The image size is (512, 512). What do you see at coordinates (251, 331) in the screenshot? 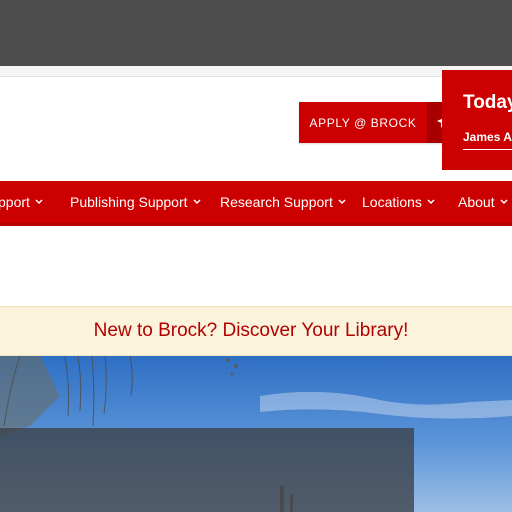
I see `announcement-link: New to Brock? Discover Your Library!` at bounding box center [251, 331].